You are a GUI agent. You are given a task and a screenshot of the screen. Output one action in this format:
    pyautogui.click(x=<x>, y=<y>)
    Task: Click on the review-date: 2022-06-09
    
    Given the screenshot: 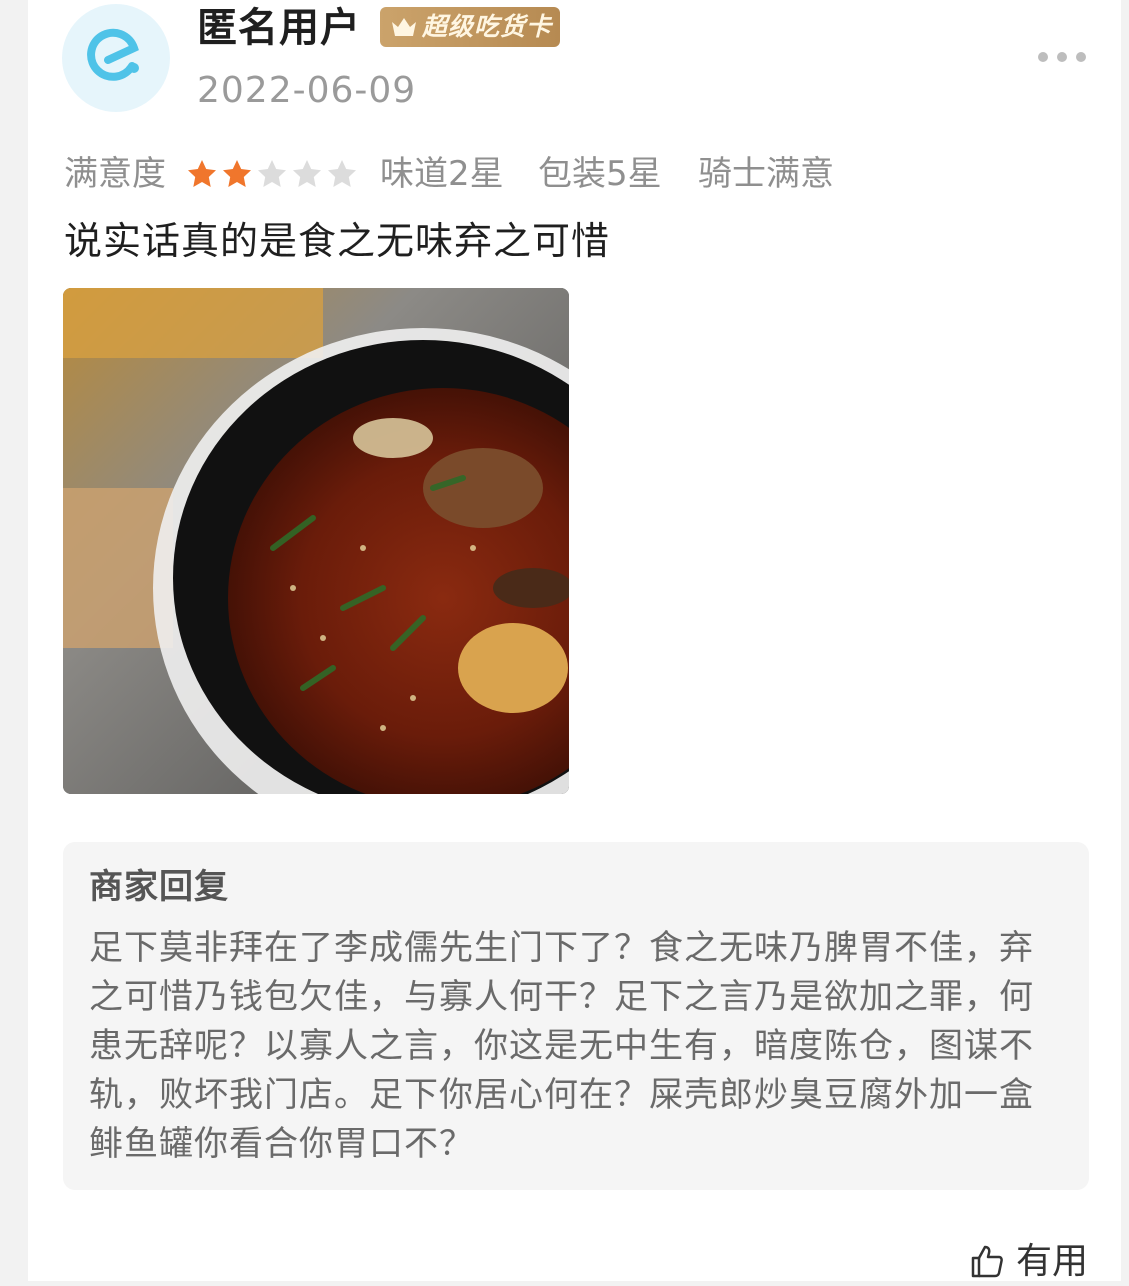 What is the action you would take?
    pyautogui.click(x=307, y=90)
    